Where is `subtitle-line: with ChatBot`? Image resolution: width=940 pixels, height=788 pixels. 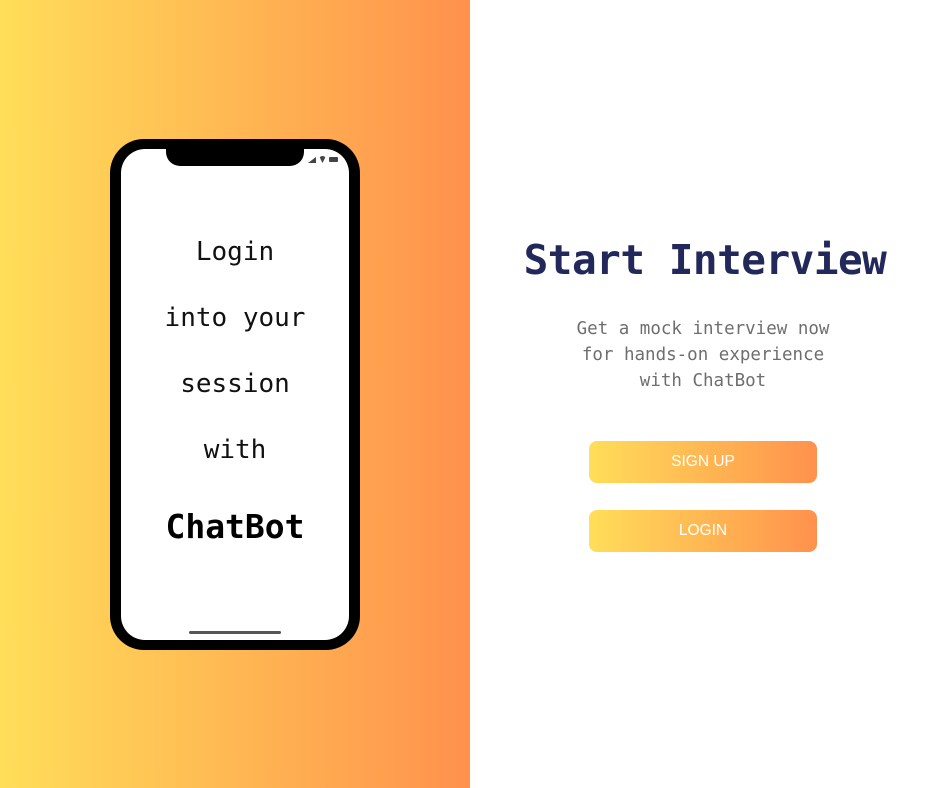
subtitle-line: with ChatBot is located at coordinates (703, 381).